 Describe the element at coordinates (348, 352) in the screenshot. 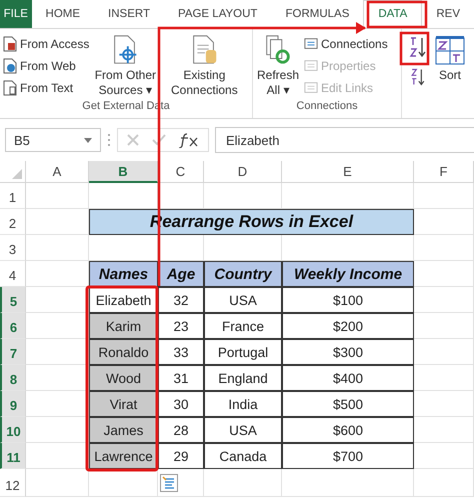

I see `table-cell: $300` at that location.